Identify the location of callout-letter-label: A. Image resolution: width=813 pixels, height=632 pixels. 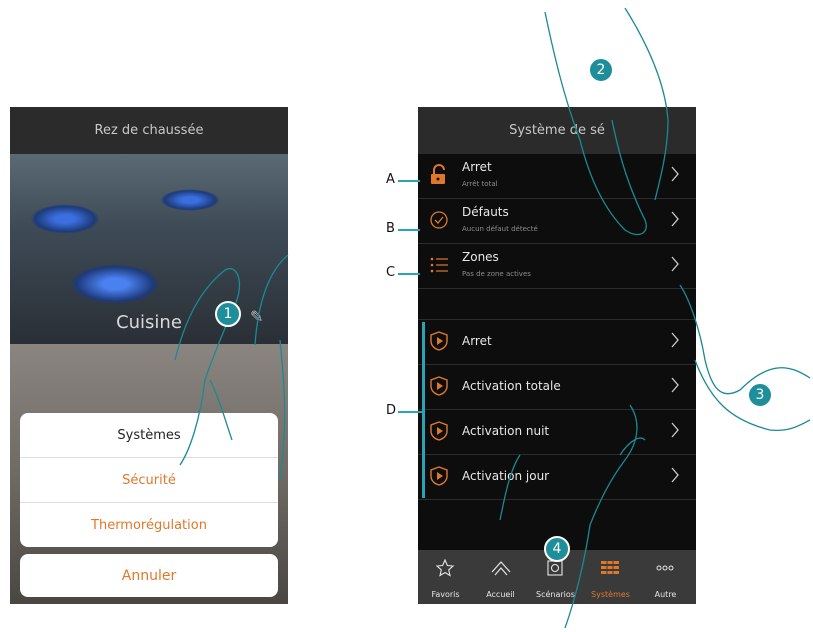
(390, 179).